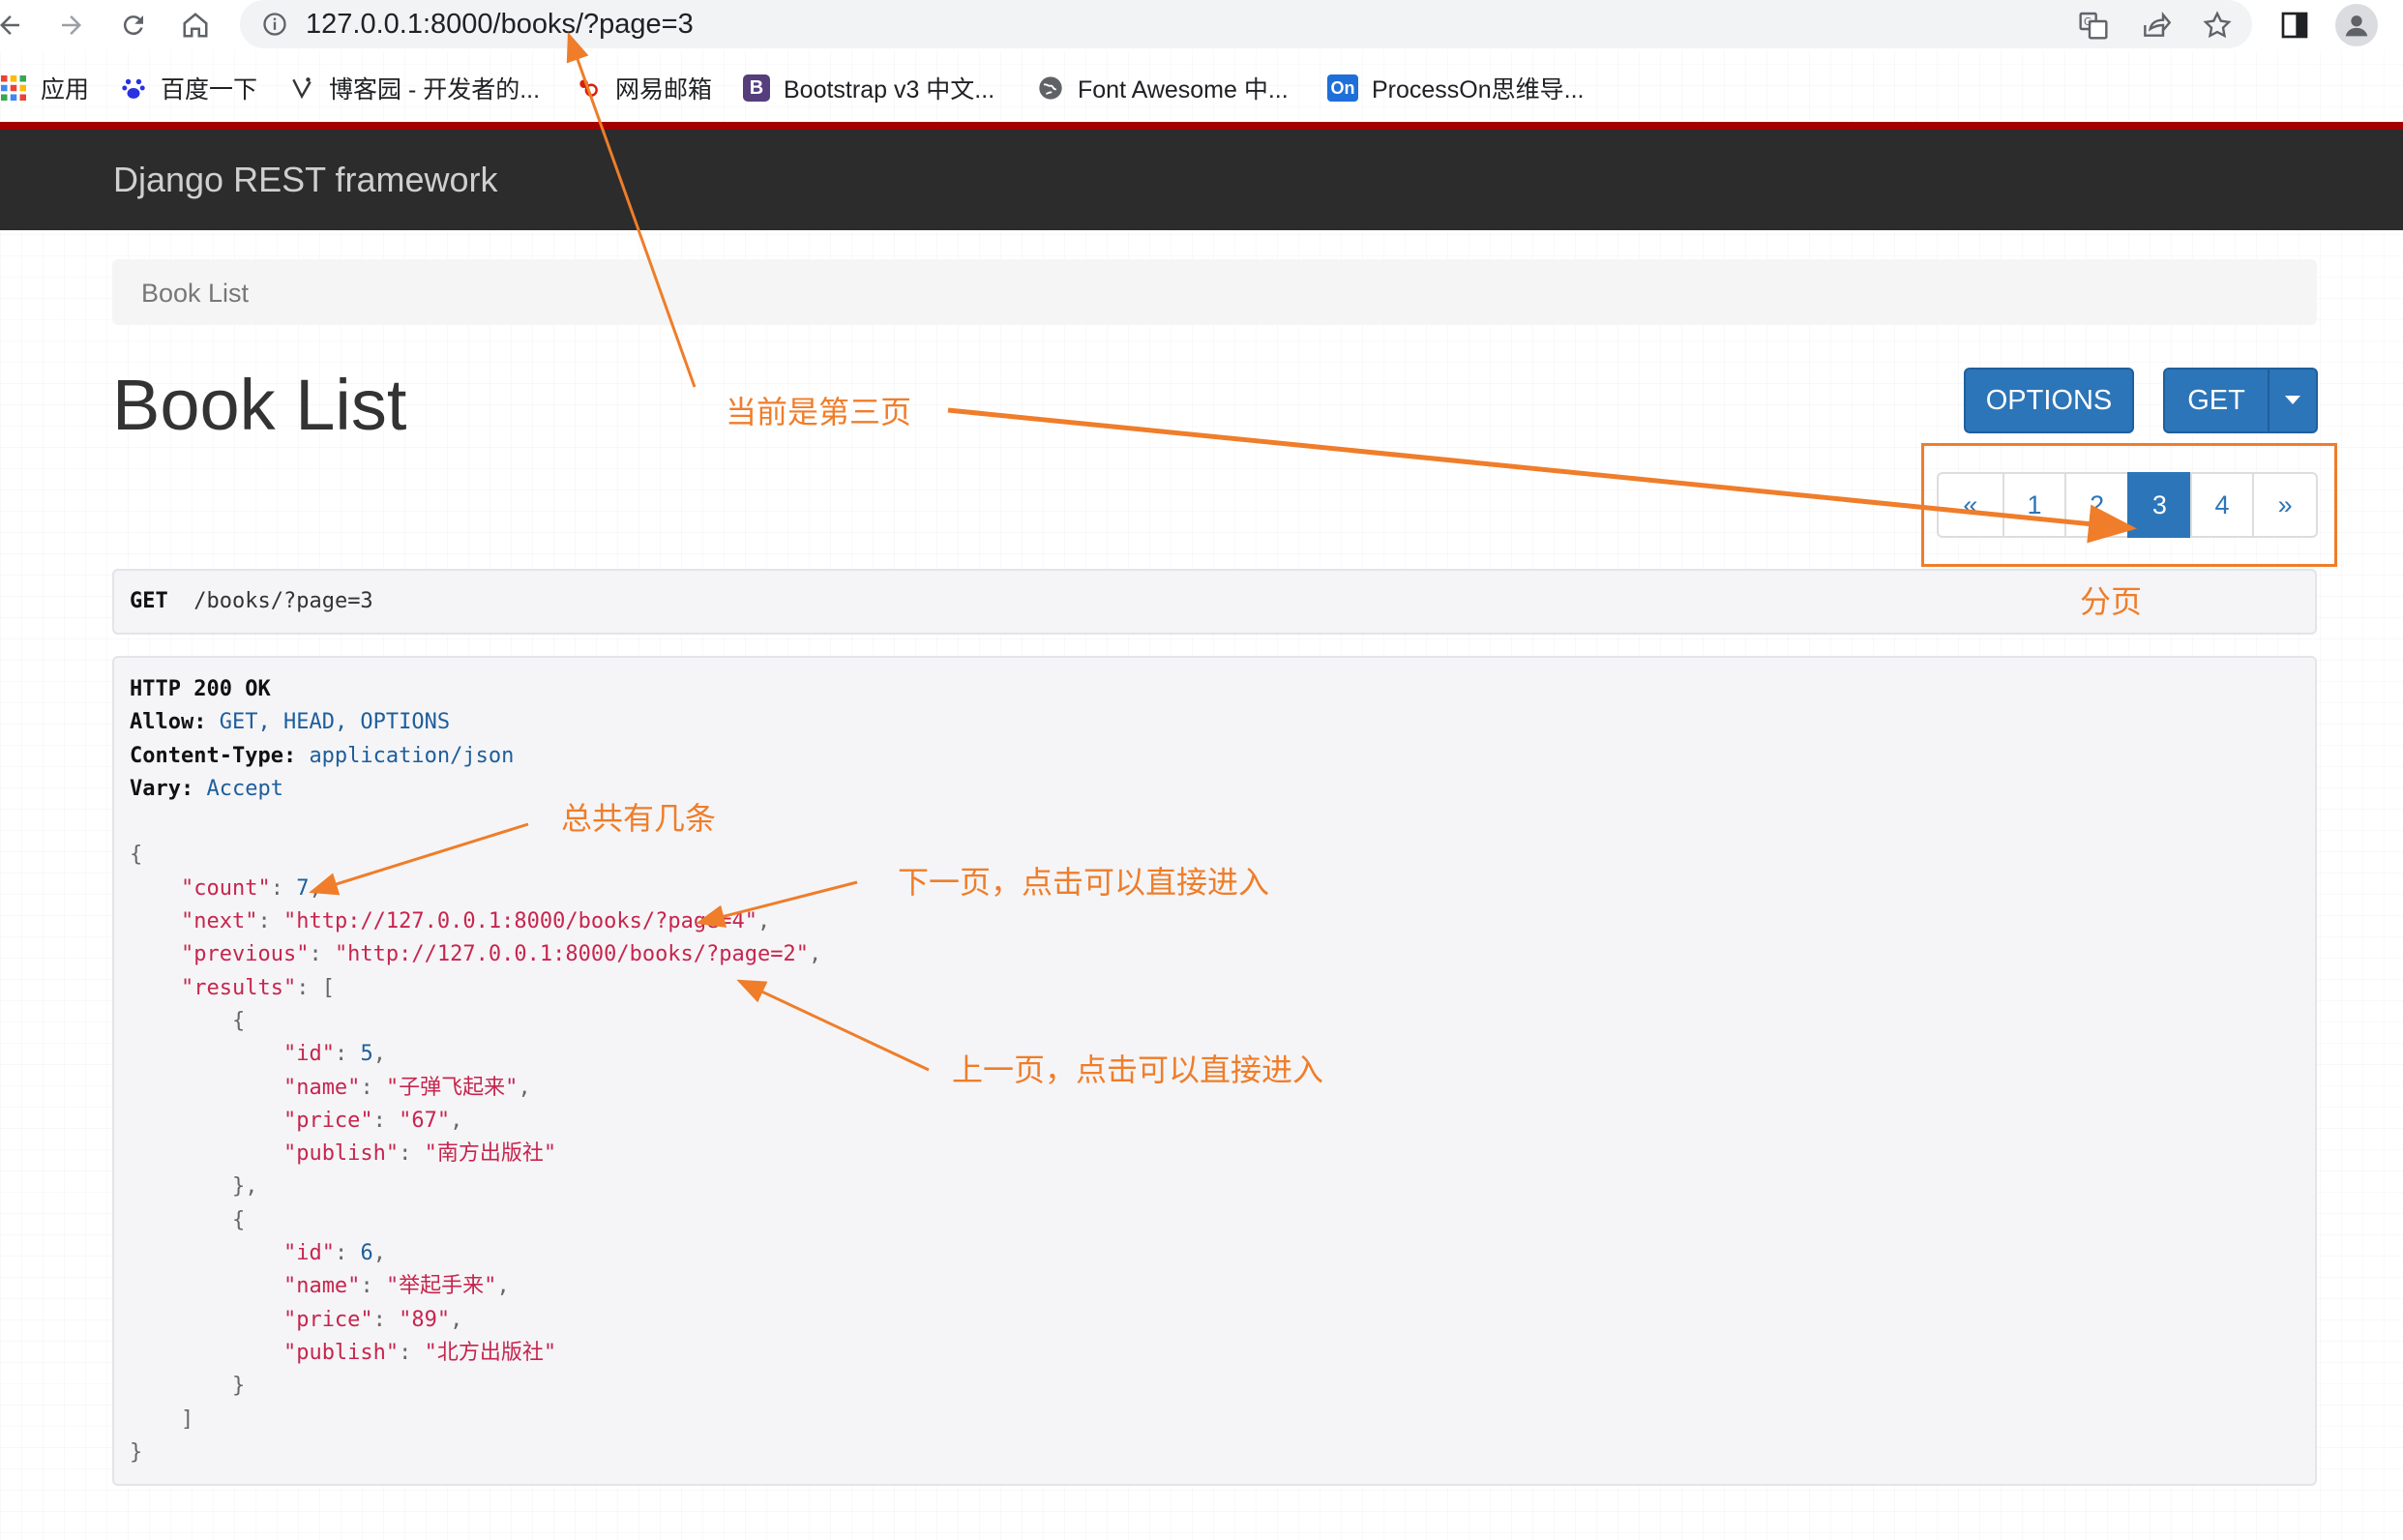 This screenshot has height=1540, width=2403. What do you see at coordinates (1138, 1069) in the screenshot?
I see `annotation-previous-page: 上一页，点击可以直接进入` at bounding box center [1138, 1069].